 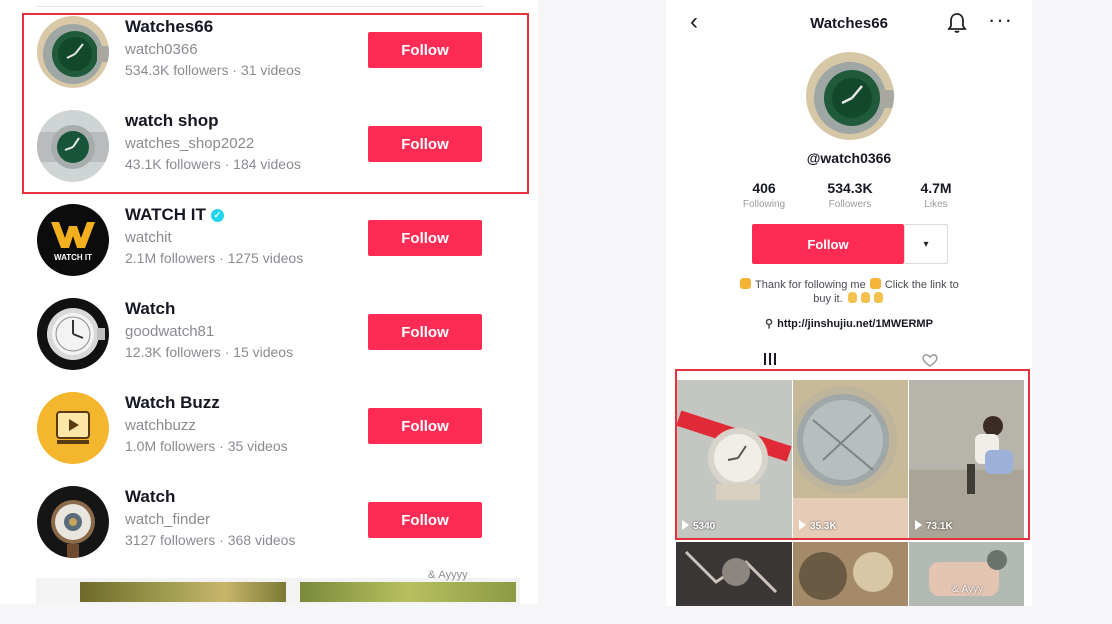 I want to click on stat-following: 406 Following, so click(x=764, y=195).